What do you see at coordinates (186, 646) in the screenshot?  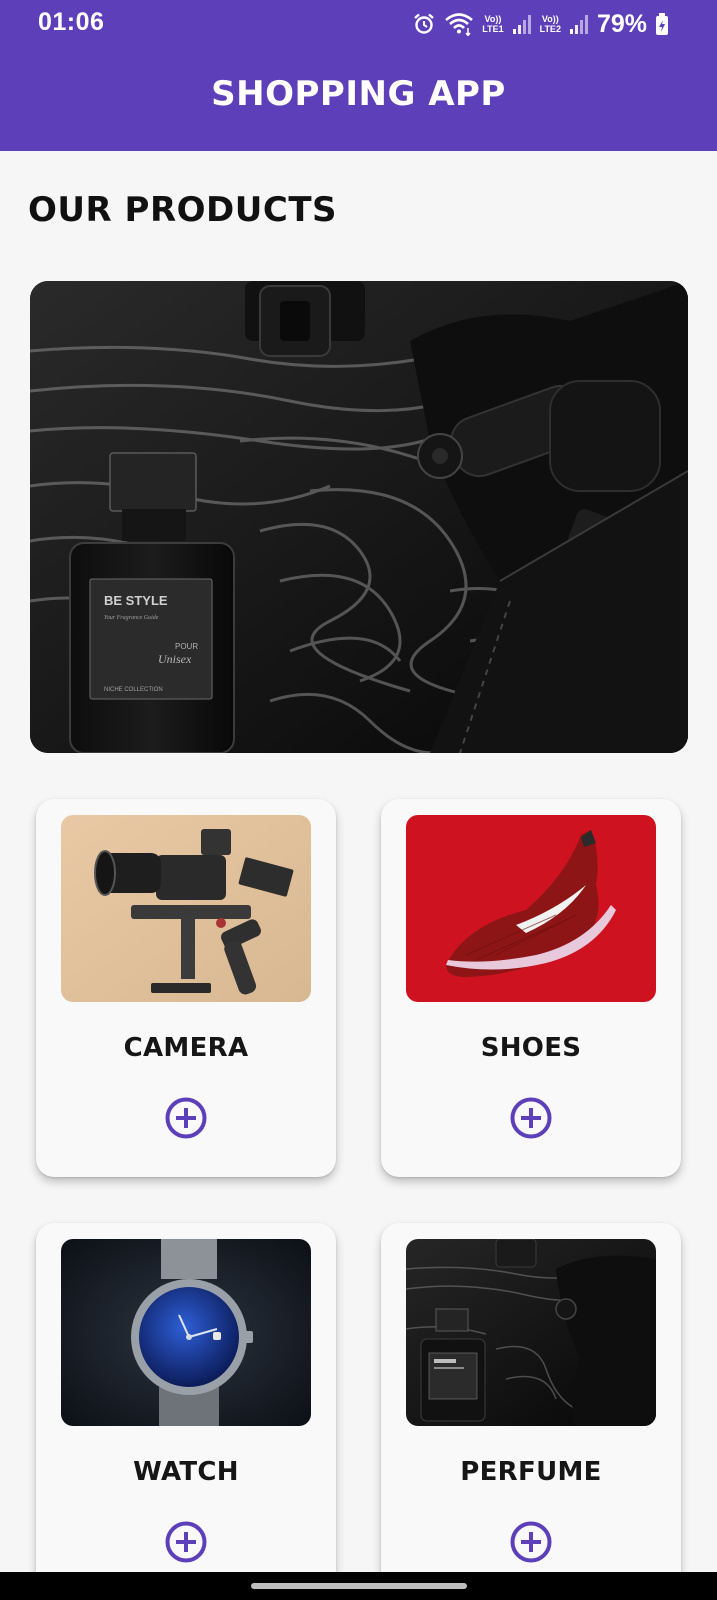 I see `hero-pour-text: POUR` at bounding box center [186, 646].